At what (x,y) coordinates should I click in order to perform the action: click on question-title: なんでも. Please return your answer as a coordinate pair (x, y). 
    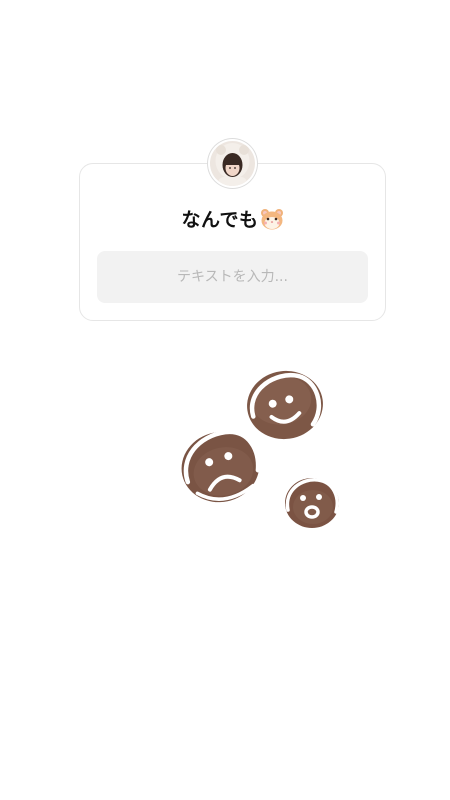
    Looking at the image, I should click on (232, 218).